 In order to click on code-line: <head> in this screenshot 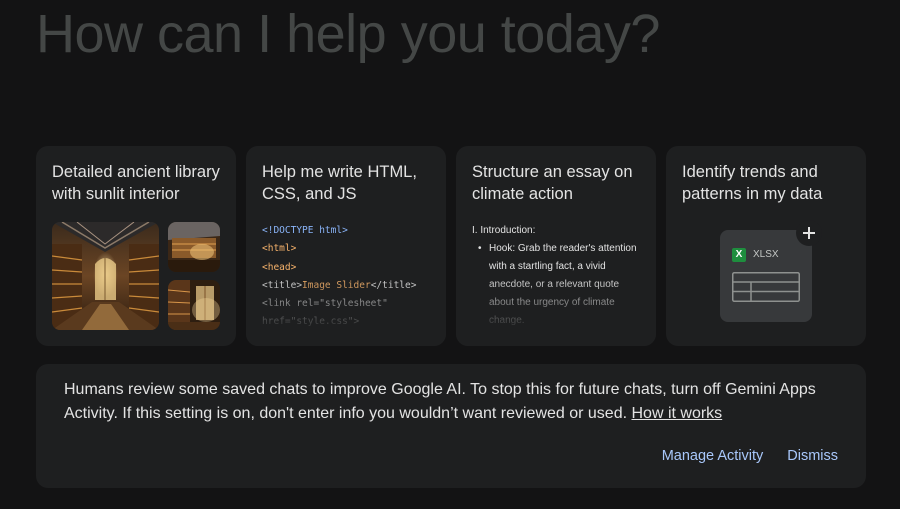, I will do `click(347, 268)`.